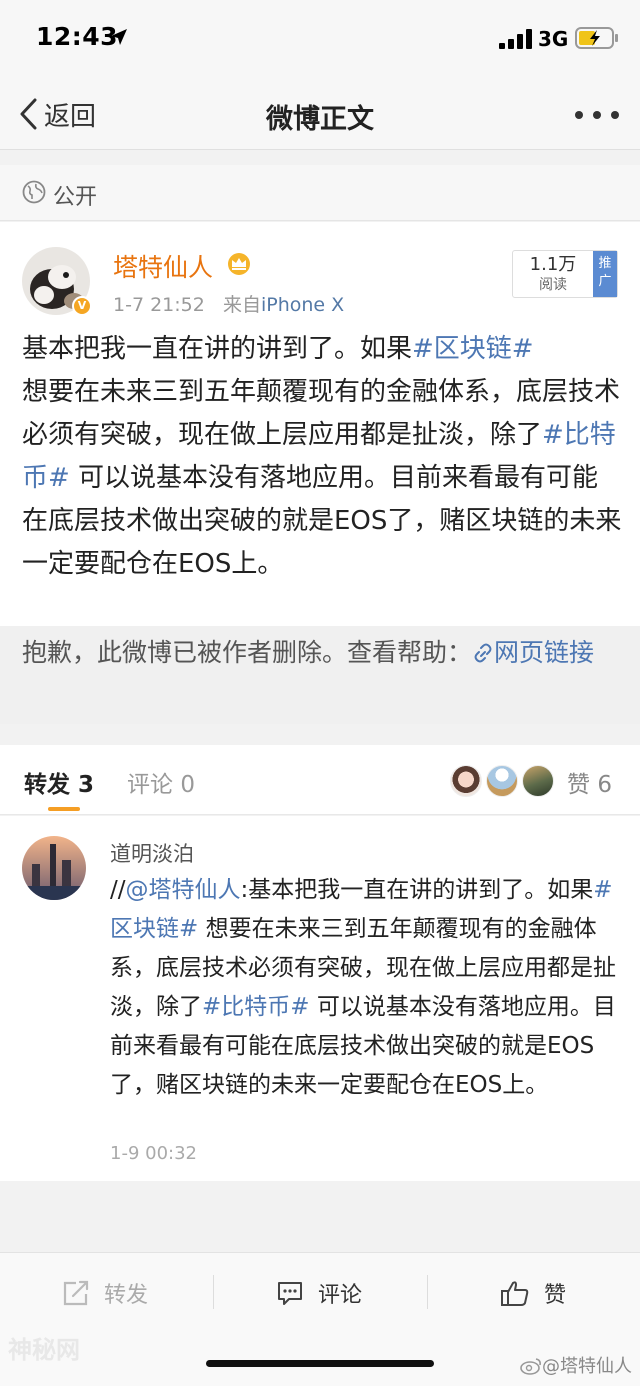 The width and height of the screenshot is (640, 1386). What do you see at coordinates (340, 1295) in the screenshot?
I see `comment-button-label: 评论` at bounding box center [340, 1295].